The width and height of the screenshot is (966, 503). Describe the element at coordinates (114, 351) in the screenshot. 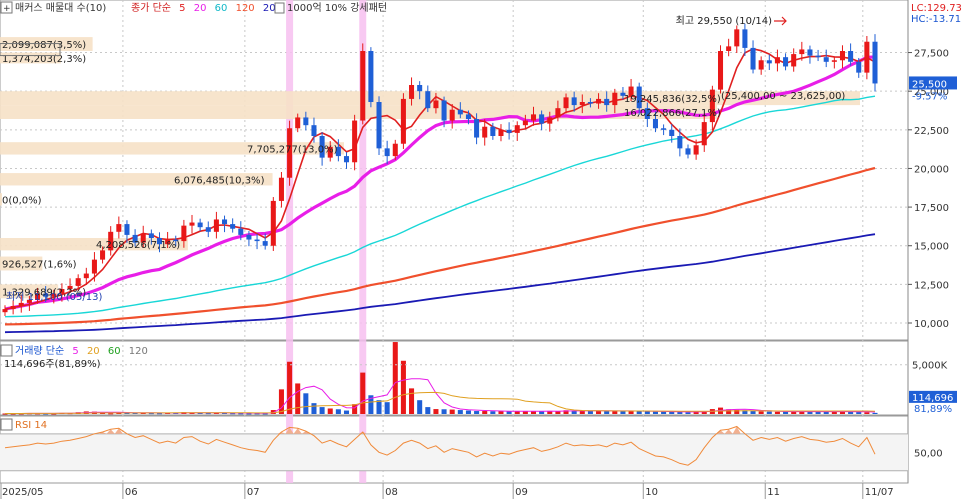

I see `vol-ma60-label: 60` at that location.